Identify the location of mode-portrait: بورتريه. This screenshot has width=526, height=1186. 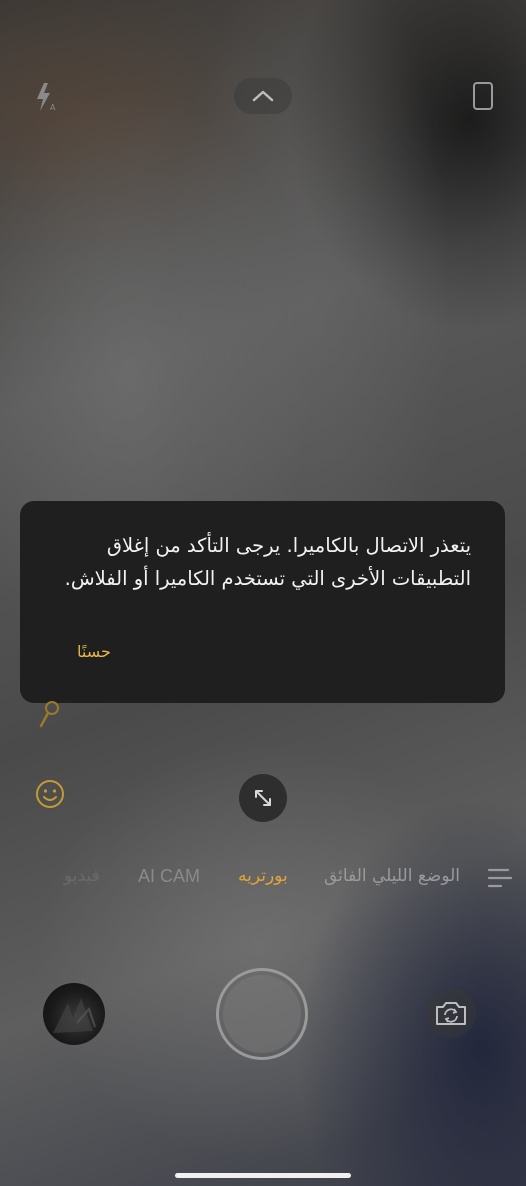
(263, 876).